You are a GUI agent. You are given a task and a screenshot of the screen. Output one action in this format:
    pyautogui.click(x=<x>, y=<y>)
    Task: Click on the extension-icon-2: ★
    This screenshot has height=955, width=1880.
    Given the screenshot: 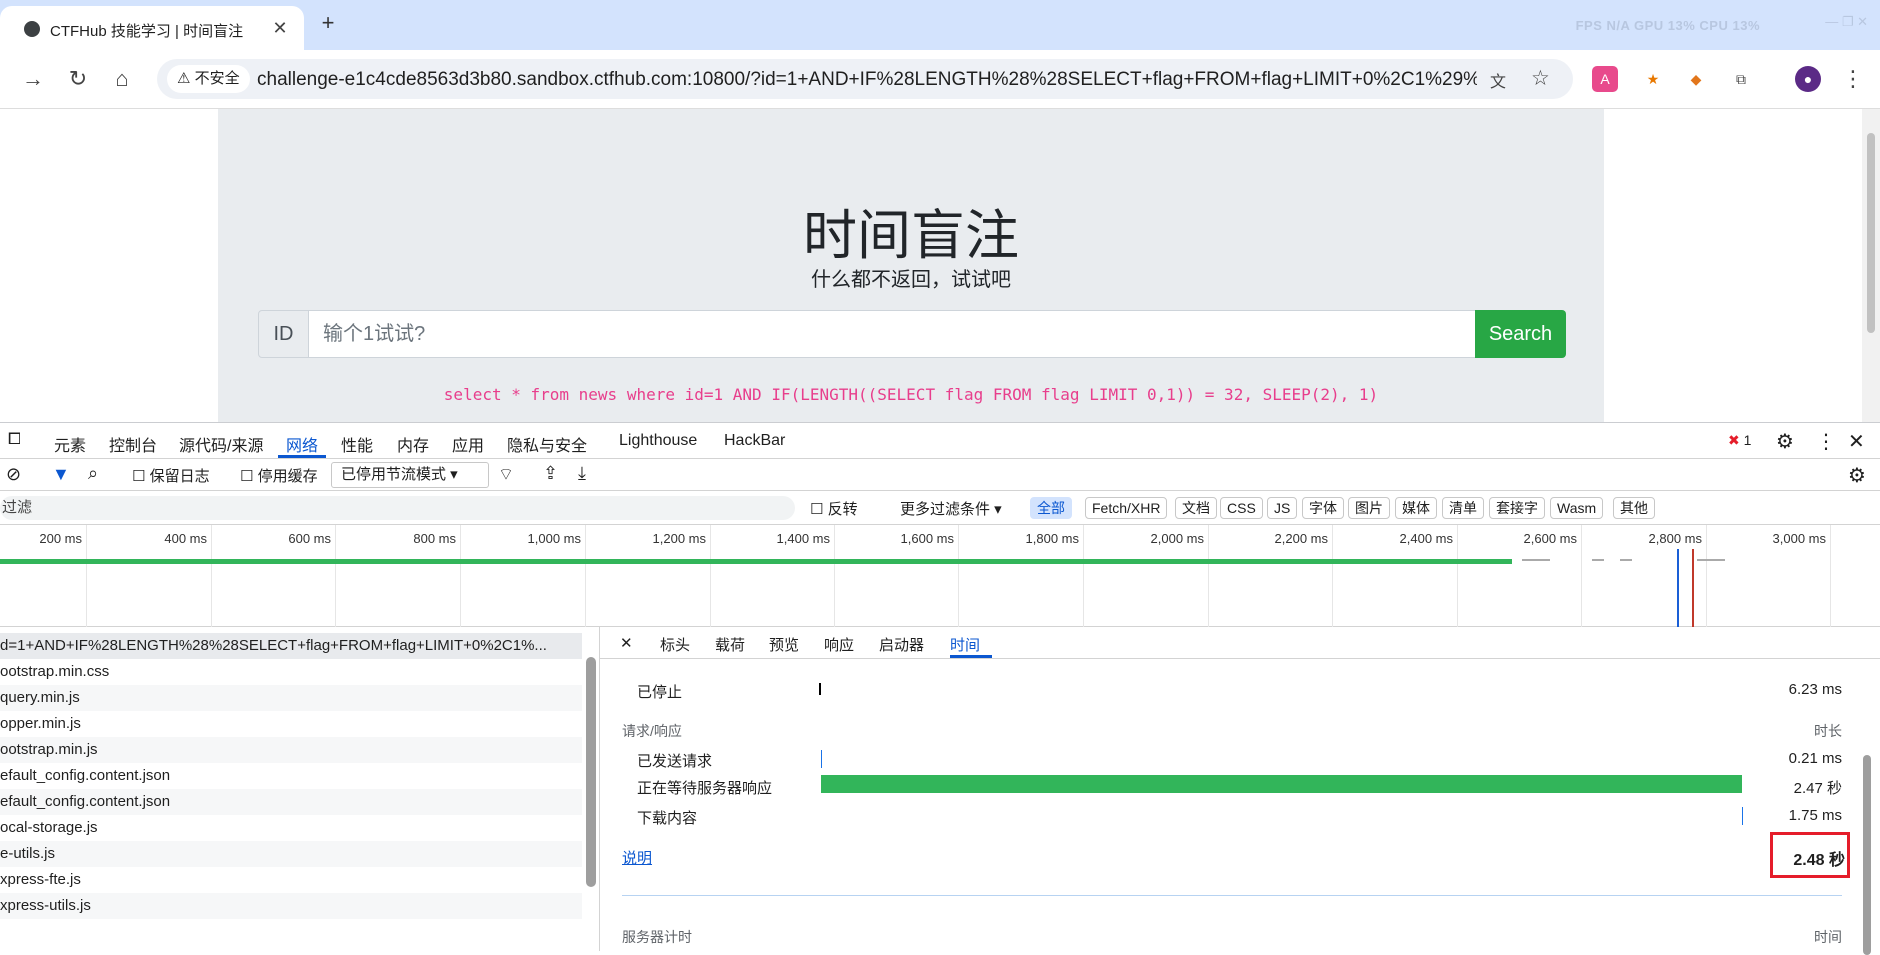 What is the action you would take?
    pyautogui.click(x=1653, y=79)
    